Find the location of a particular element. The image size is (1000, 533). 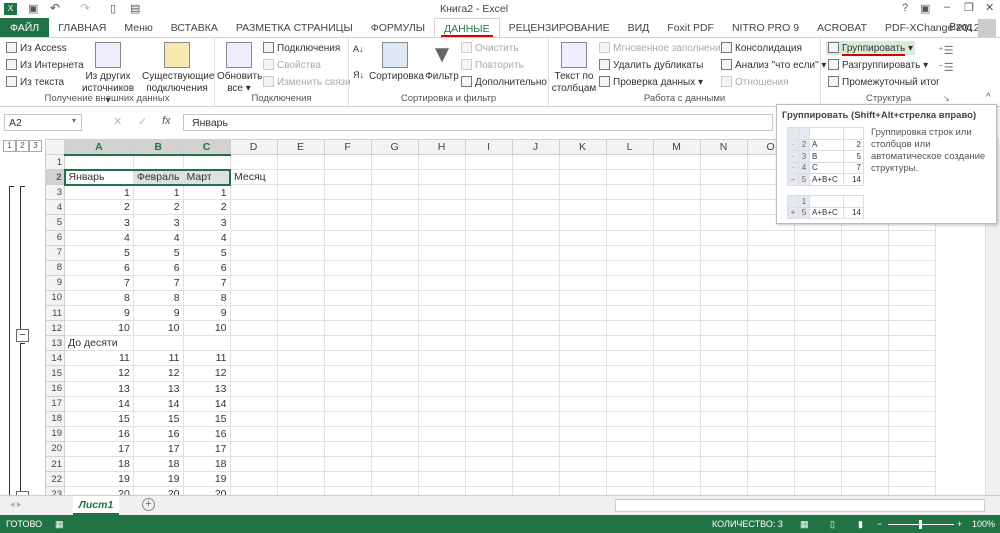

flash-fill-button: Мгновенное заполнение is located at coordinates (662, 48).